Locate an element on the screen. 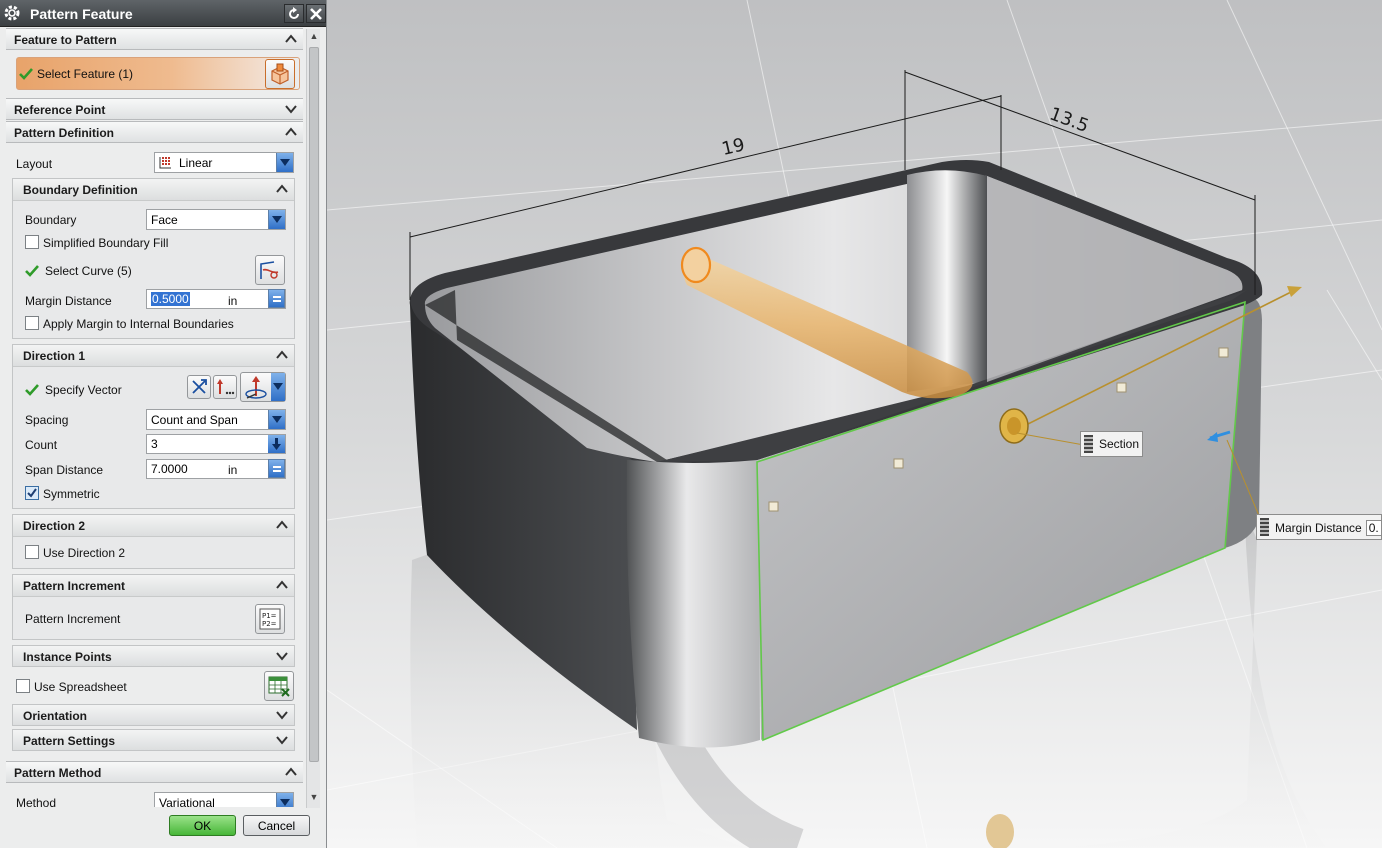 This screenshot has width=1382, height=848. margin-distance-input: 0.5000 is located at coordinates (216, 299).